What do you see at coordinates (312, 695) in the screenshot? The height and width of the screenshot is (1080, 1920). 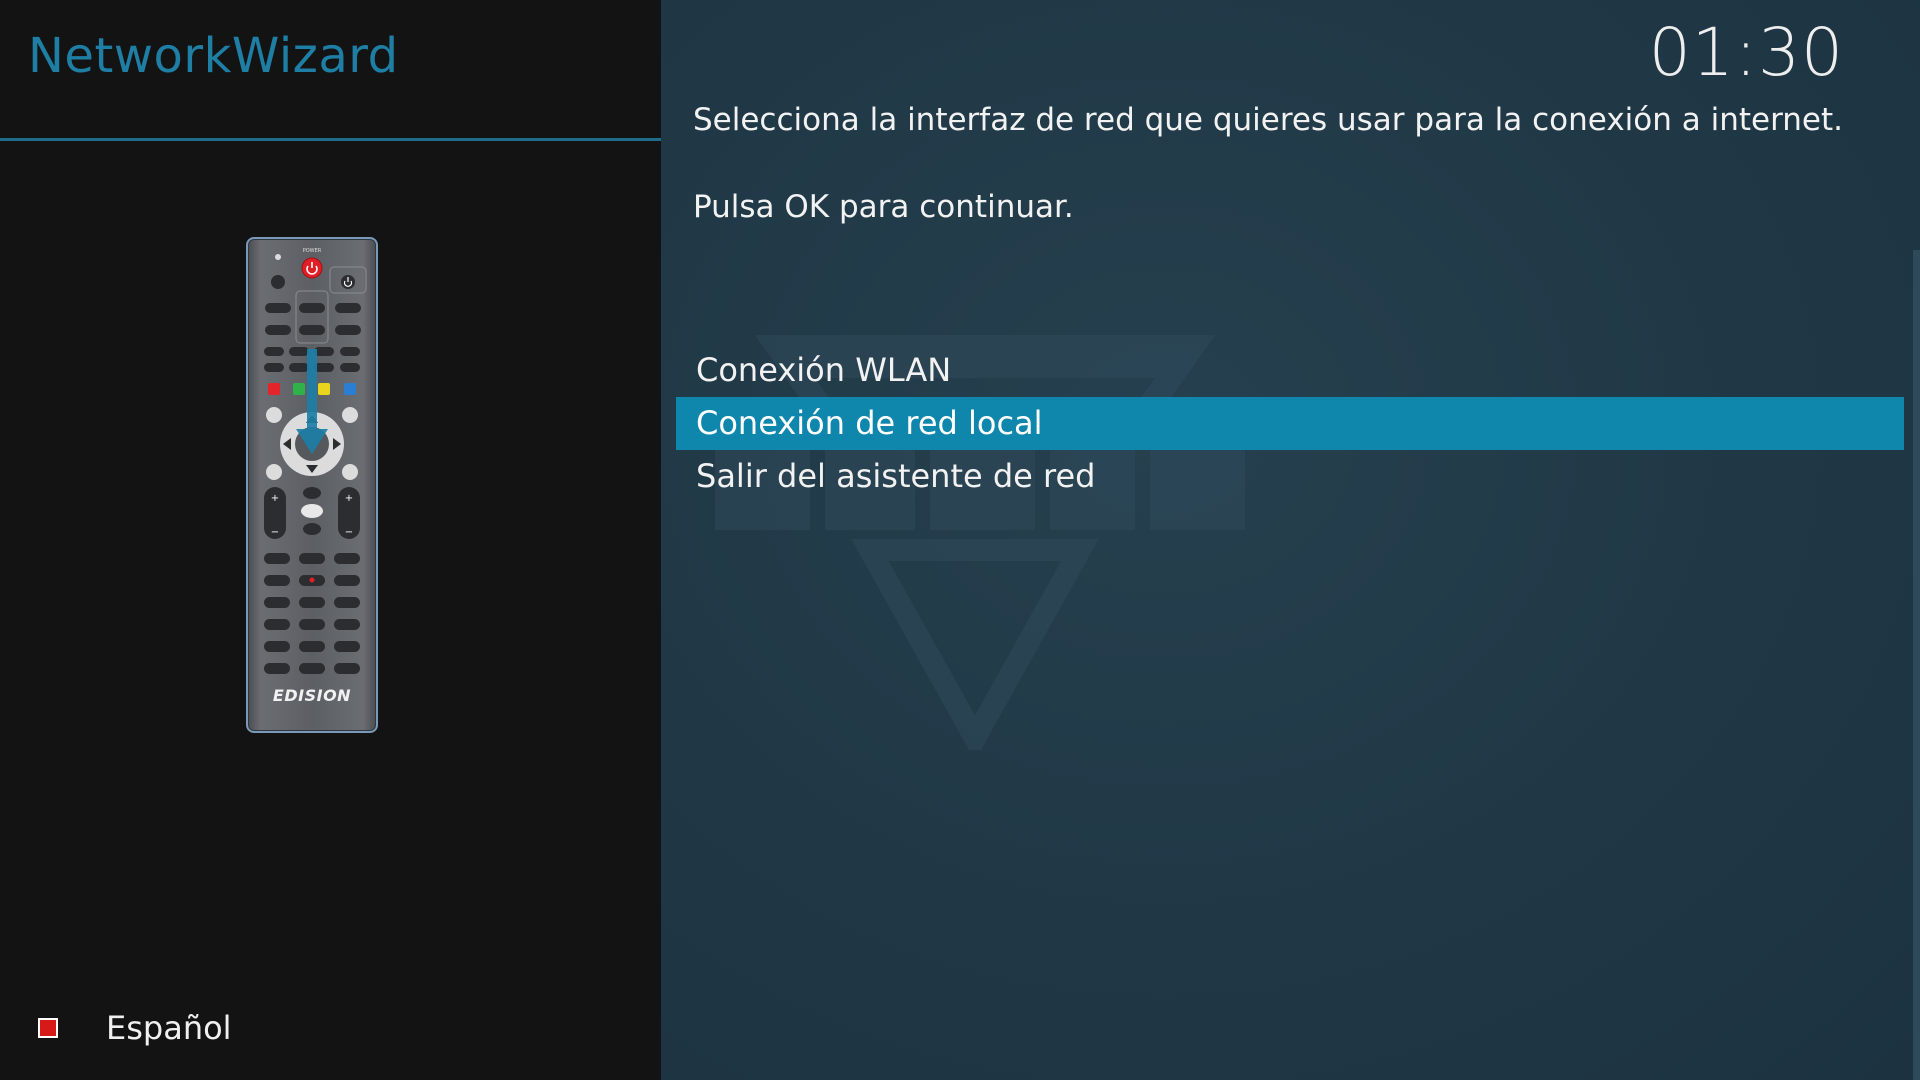 I see `remote-brand-logo: EDISION` at bounding box center [312, 695].